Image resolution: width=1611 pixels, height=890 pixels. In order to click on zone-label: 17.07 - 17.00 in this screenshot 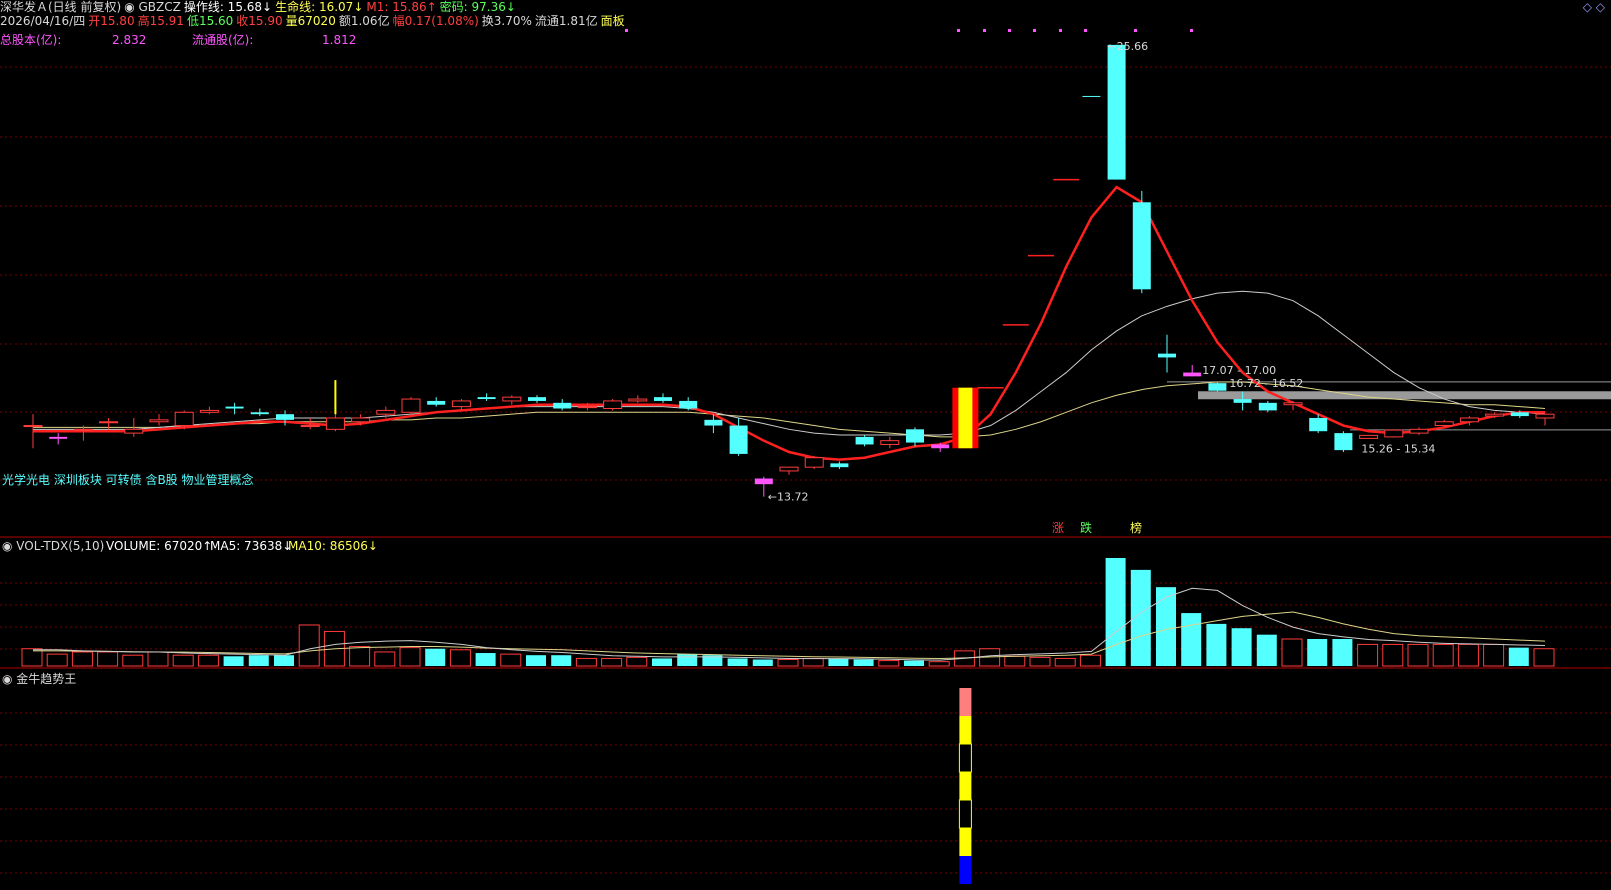, I will do `click(1239, 370)`.